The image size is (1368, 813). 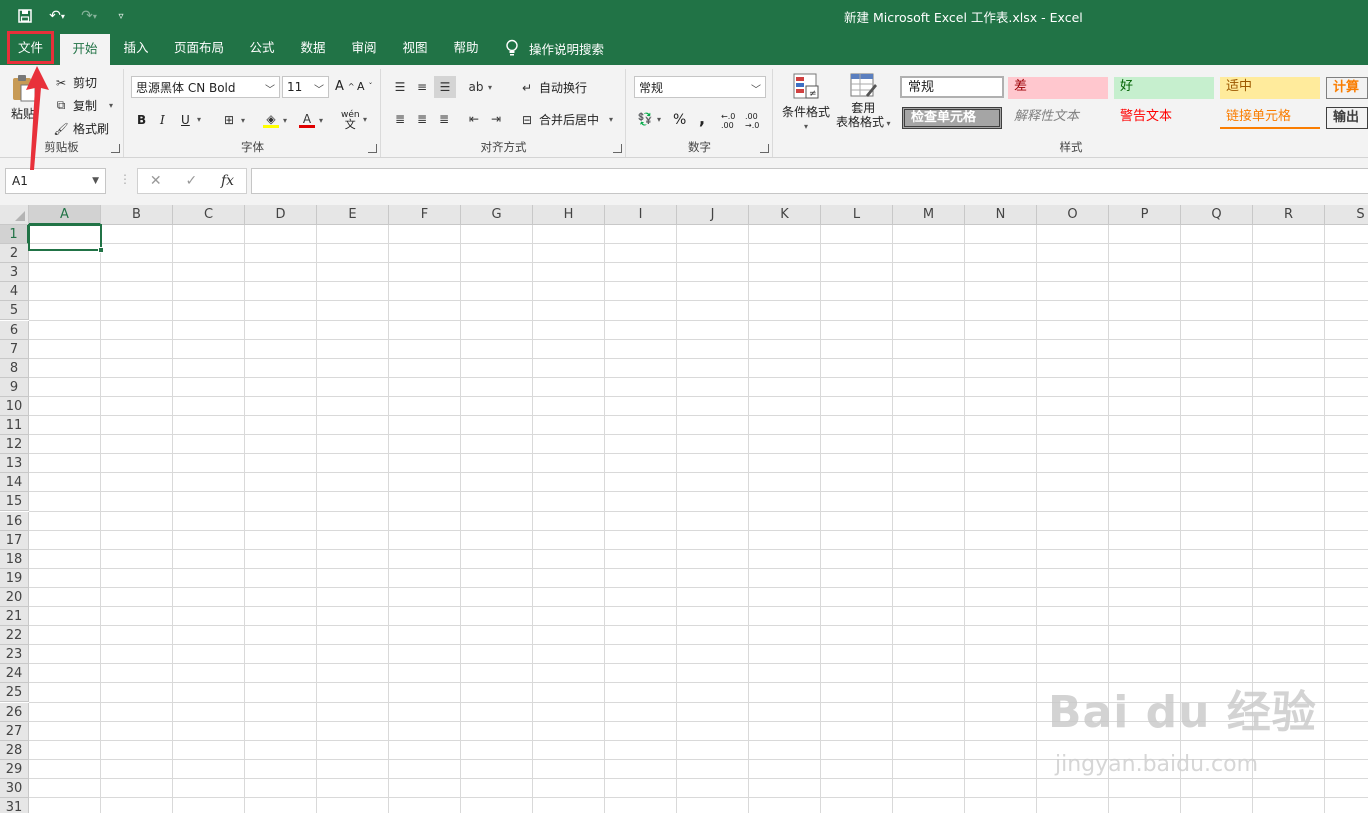 What do you see at coordinates (372, 148) in the screenshot?
I see `font-launcher-icon` at bounding box center [372, 148].